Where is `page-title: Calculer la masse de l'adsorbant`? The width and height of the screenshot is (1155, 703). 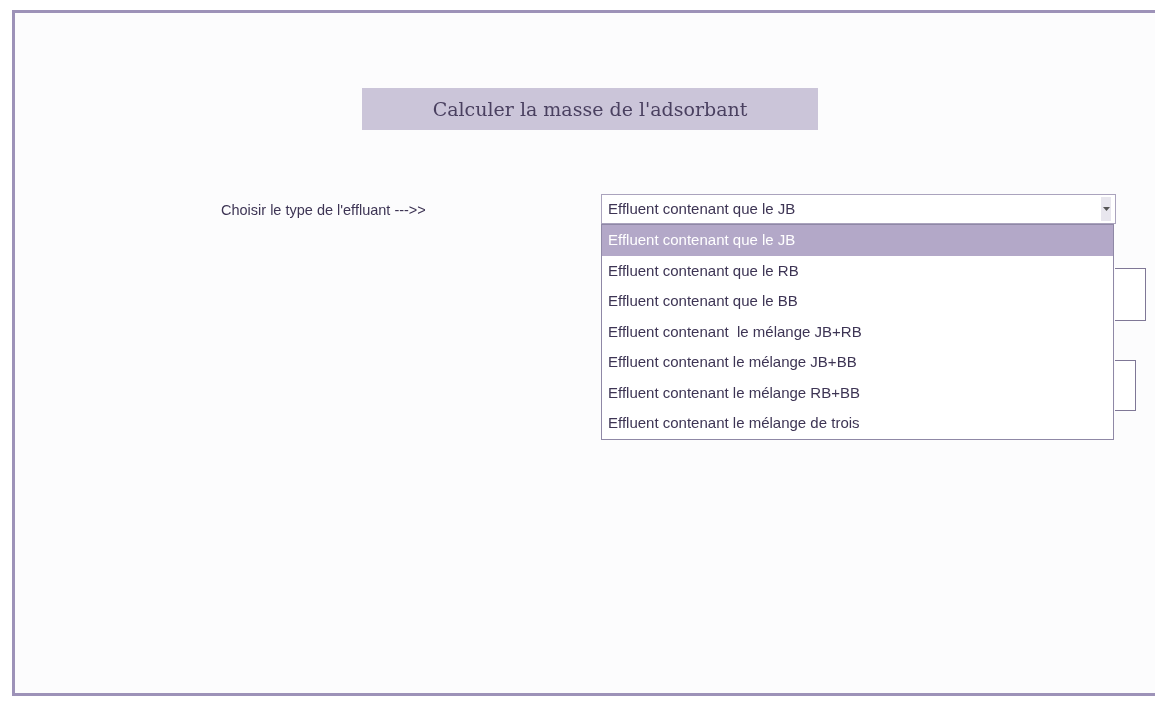
page-title: Calculer la masse de l'adsorbant is located at coordinates (590, 109).